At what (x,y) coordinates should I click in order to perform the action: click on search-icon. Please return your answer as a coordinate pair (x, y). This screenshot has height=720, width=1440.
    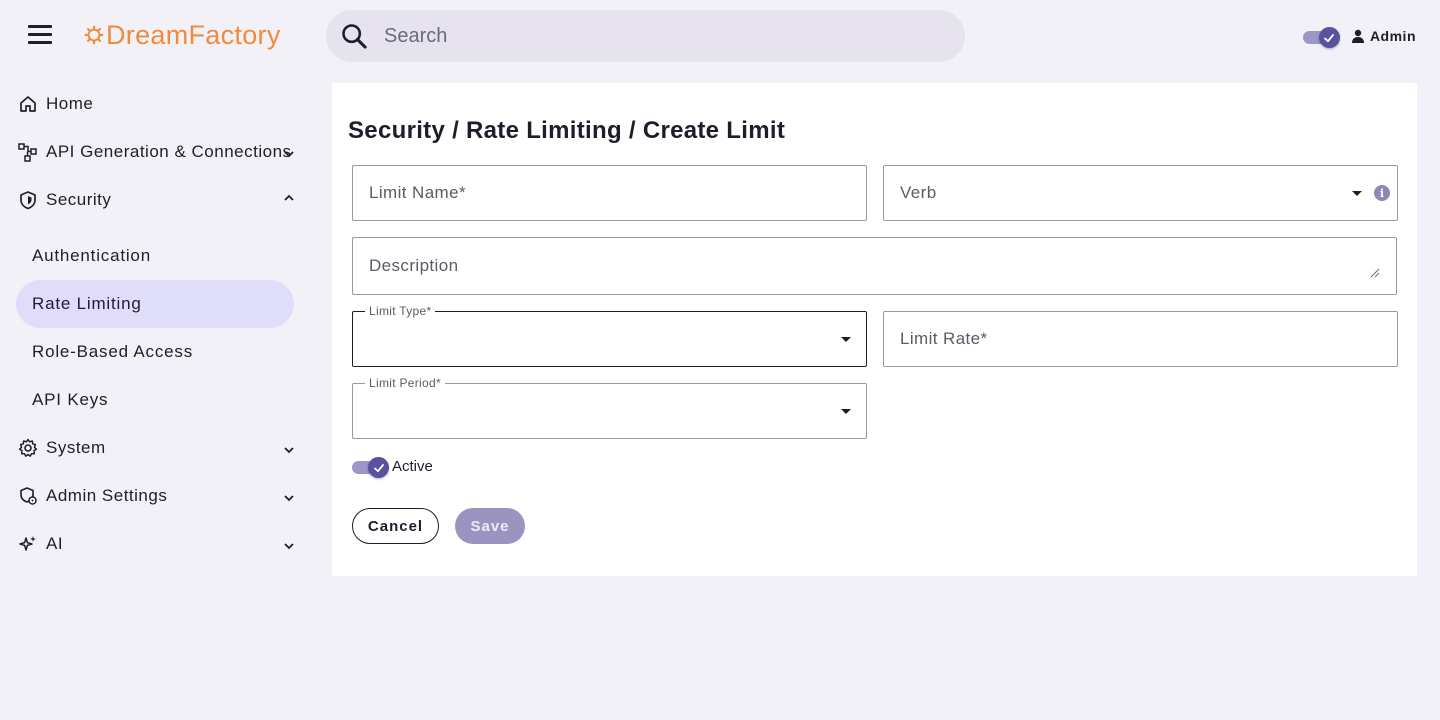
    Looking at the image, I should click on (354, 36).